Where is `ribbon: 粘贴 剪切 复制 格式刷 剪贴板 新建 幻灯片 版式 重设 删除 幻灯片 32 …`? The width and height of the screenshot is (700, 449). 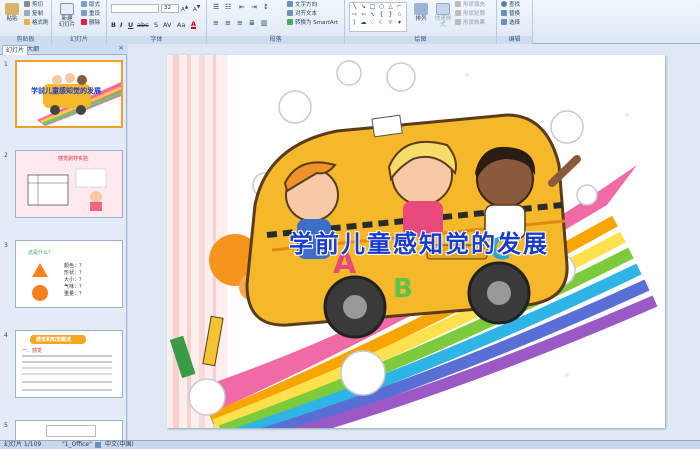
ribbon: 粘贴 剪切 复制 格式刷 剪贴板 新建 幻灯片 版式 重设 删除 幻灯片 32 … is located at coordinates (350, 22).